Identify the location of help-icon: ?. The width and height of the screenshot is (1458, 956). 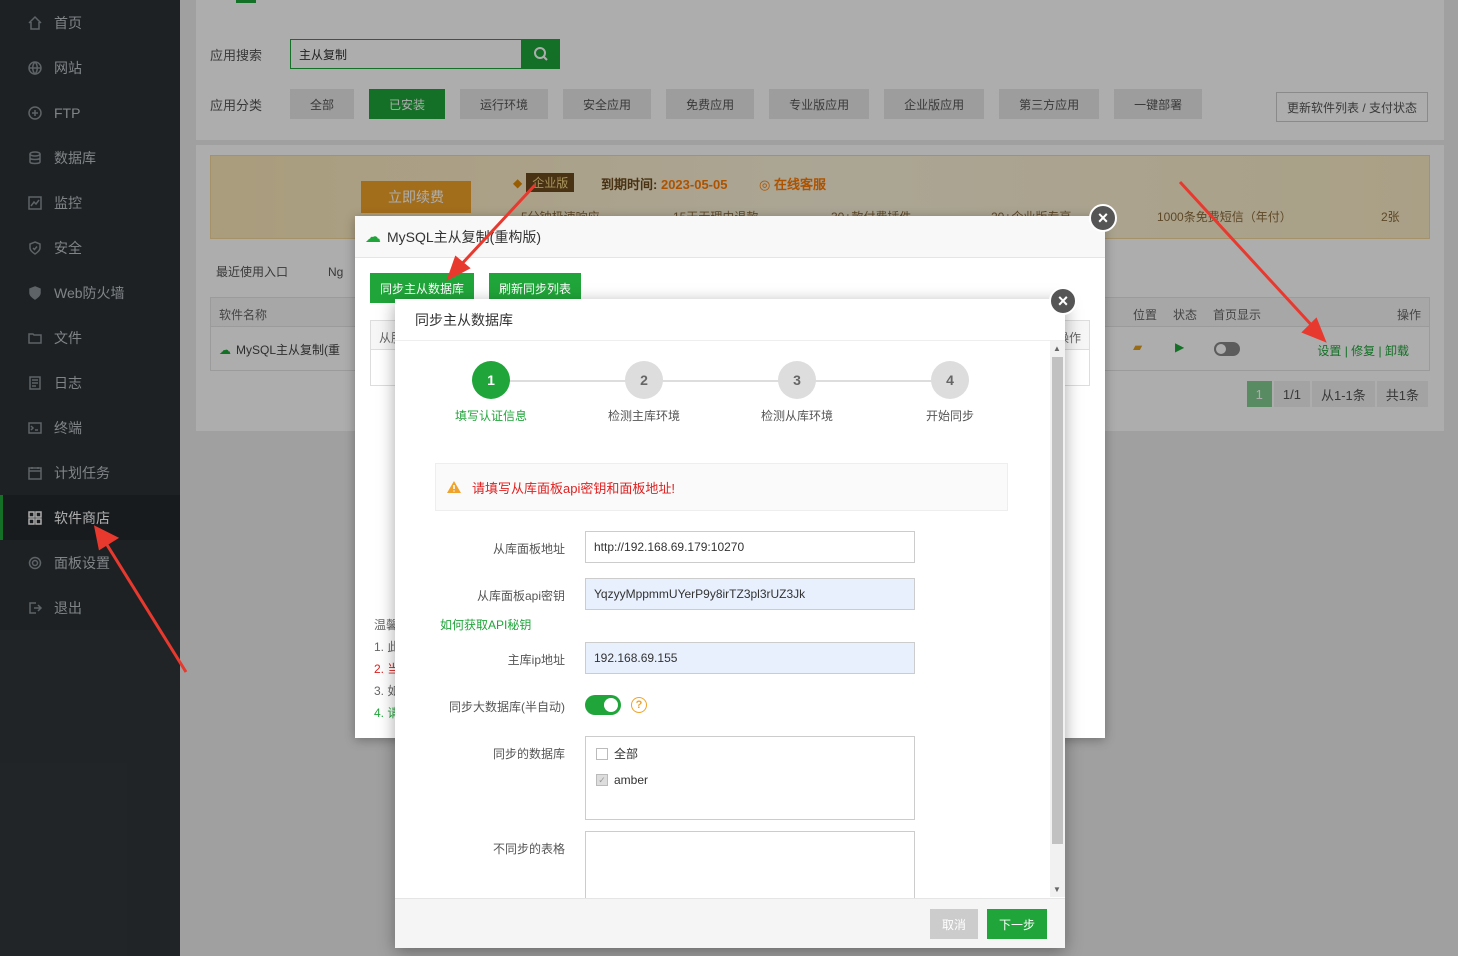
(639, 705).